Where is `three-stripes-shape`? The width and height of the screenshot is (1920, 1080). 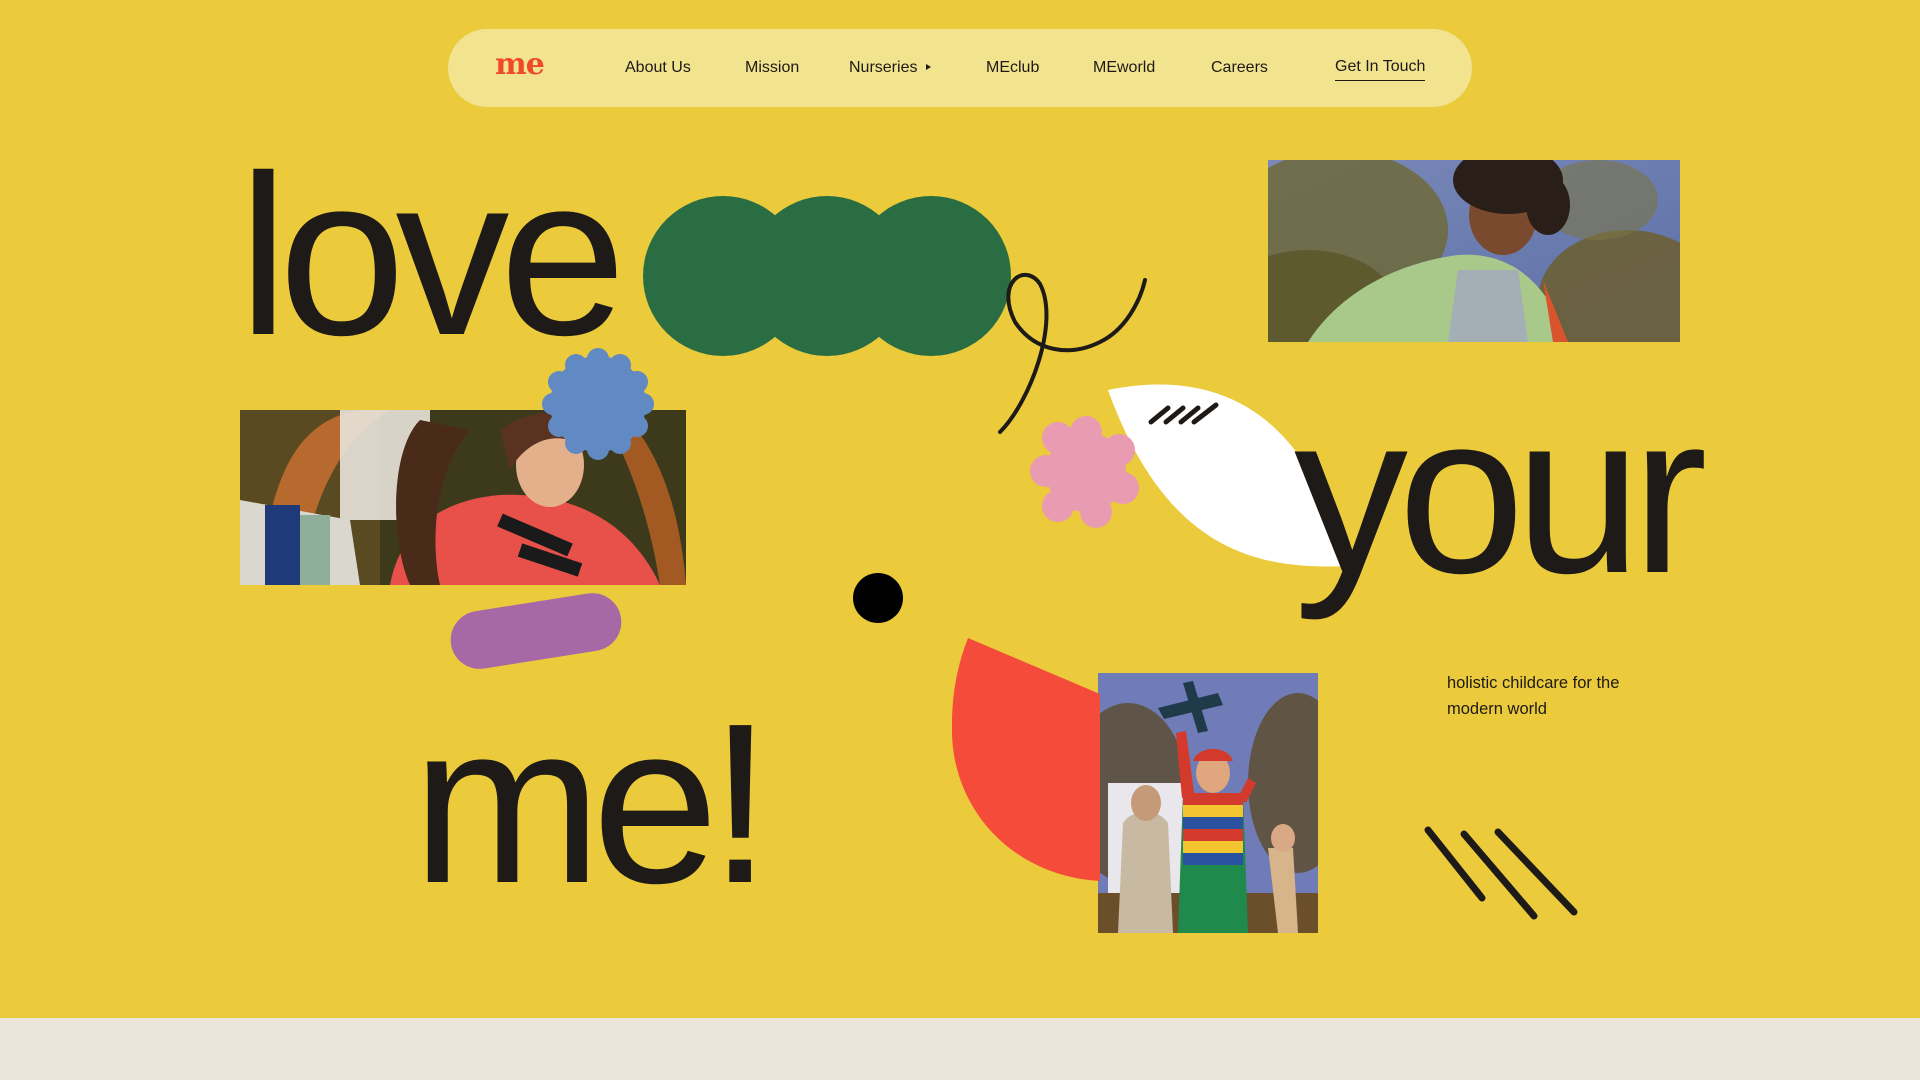 three-stripes-shape is located at coordinates (1501, 873).